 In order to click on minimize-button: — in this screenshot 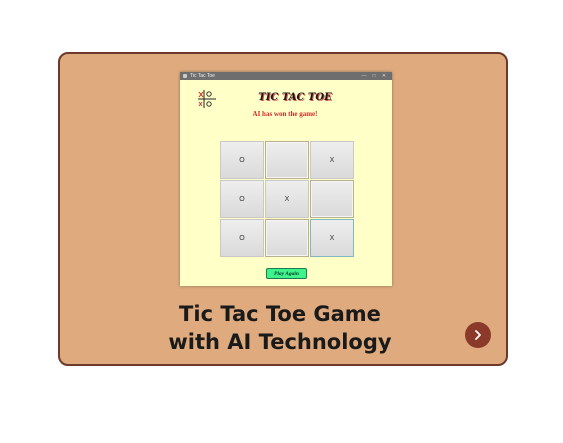, I will do `click(364, 76)`.